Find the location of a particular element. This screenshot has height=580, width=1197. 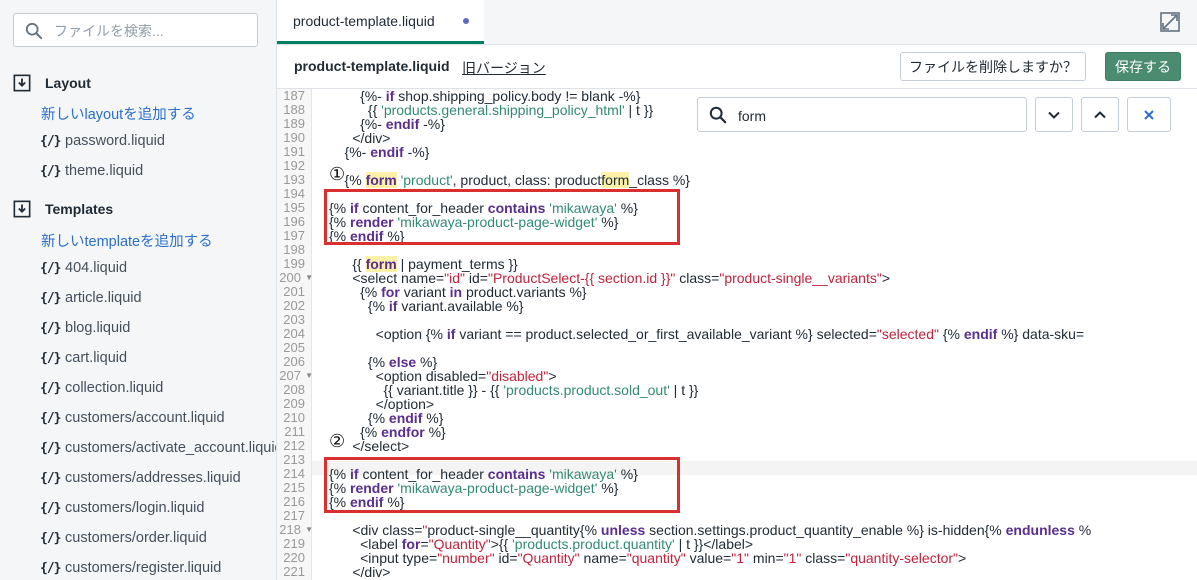

line-number: 197 is located at coordinates (294, 235).